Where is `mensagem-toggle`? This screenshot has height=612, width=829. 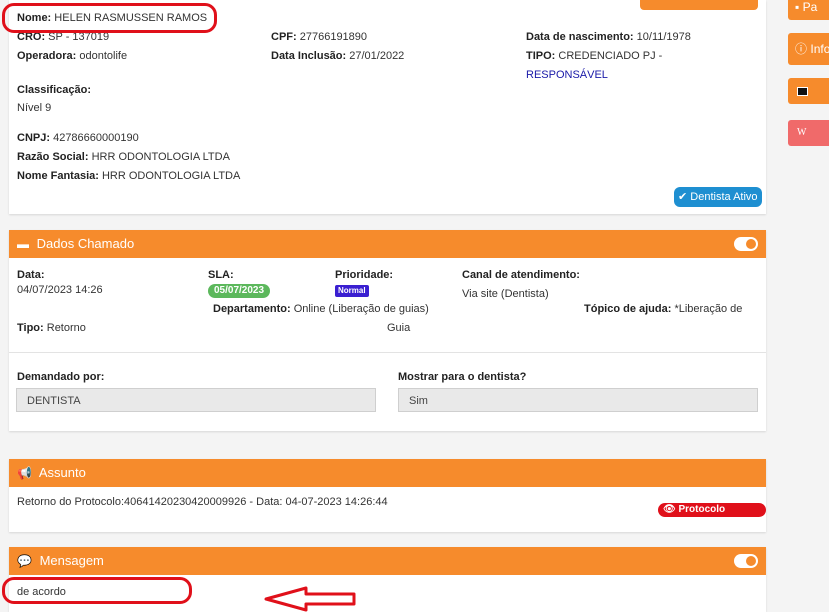 mensagem-toggle is located at coordinates (746, 561).